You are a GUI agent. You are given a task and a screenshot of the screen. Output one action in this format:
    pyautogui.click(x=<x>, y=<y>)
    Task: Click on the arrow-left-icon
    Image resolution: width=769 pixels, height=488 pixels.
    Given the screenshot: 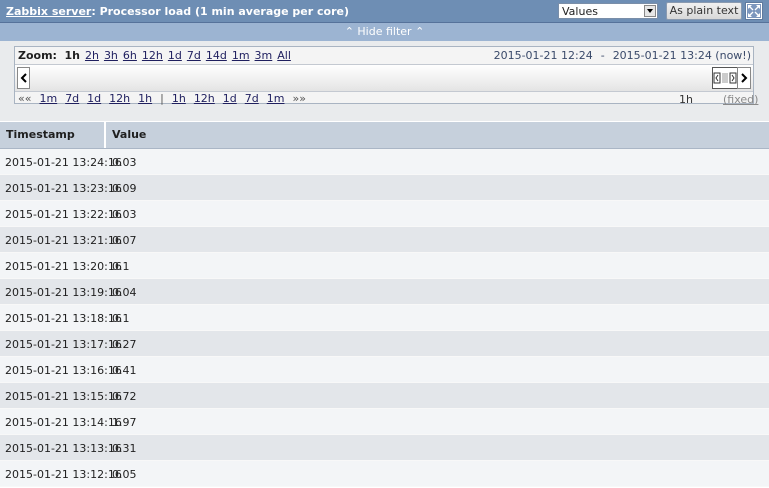 What is the action you would take?
    pyautogui.click(x=23, y=78)
    